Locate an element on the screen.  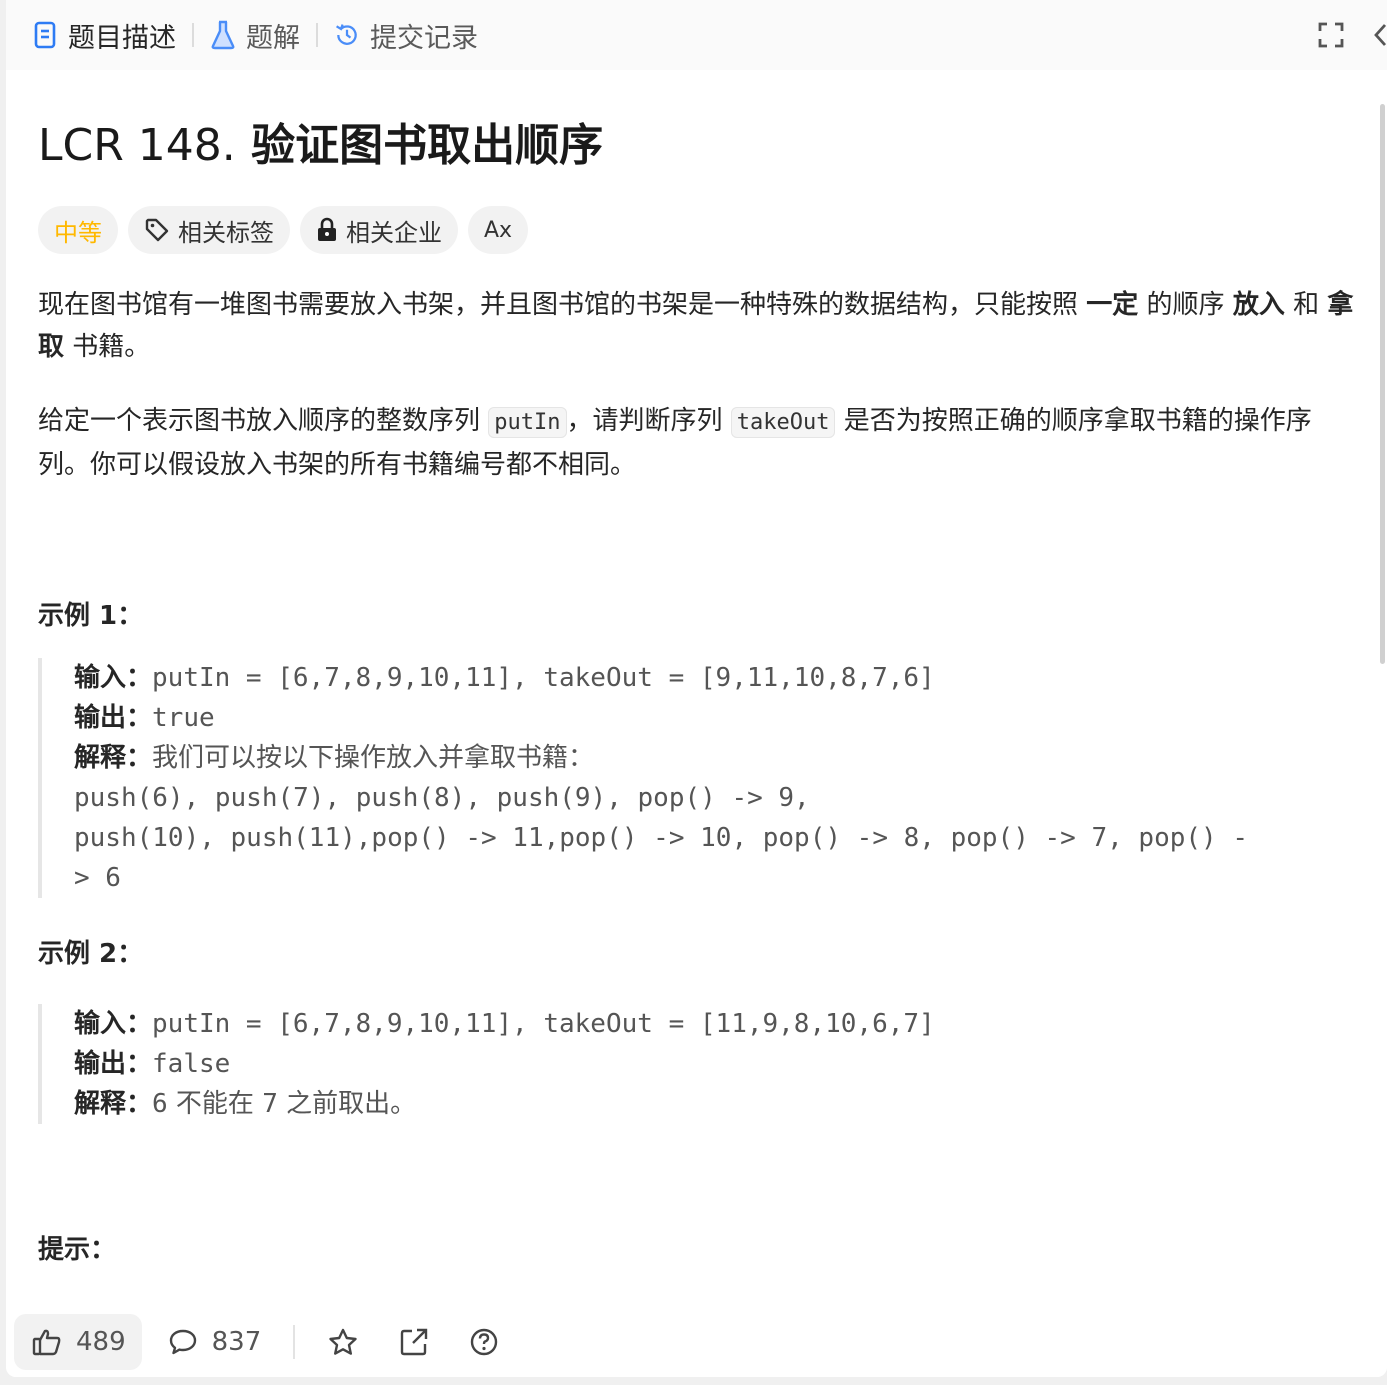
problem-name: 验证图书取出顺序 is located at coordinates (427, 145).